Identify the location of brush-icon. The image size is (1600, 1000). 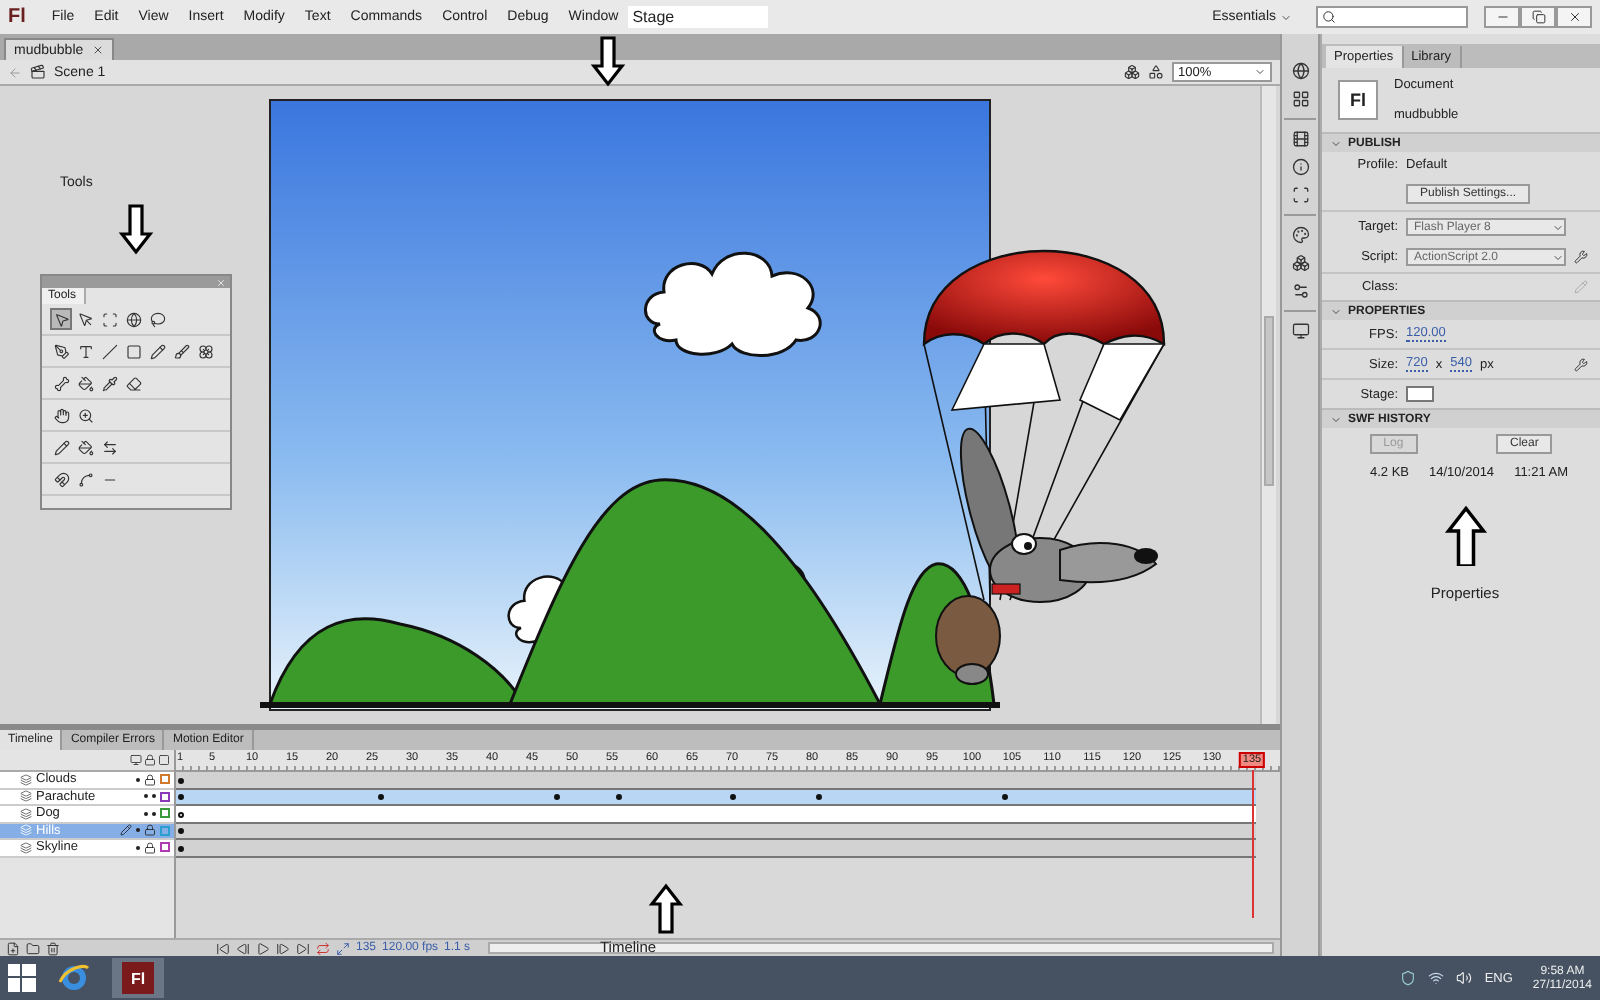
(181, 351).